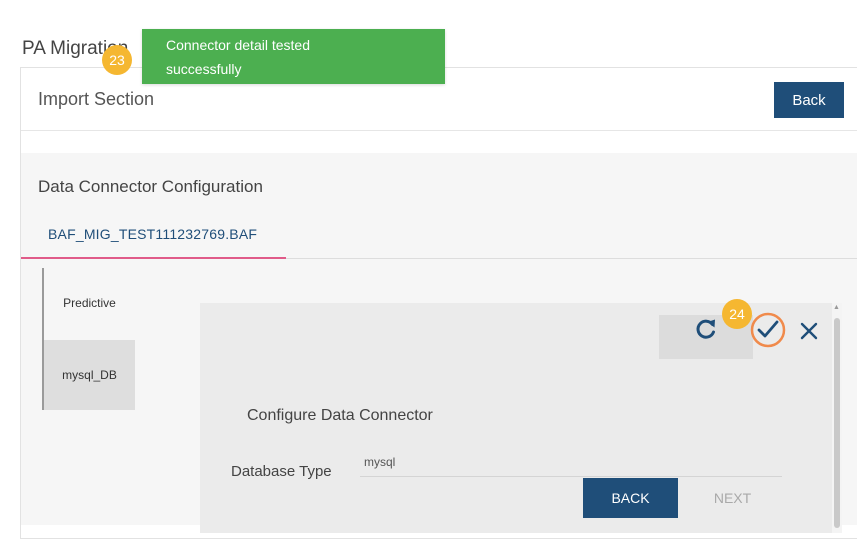  What do you see at coordinates (706, 329) in the screenshot?
I see `refresh-icon` at bounding box center [706, 329].